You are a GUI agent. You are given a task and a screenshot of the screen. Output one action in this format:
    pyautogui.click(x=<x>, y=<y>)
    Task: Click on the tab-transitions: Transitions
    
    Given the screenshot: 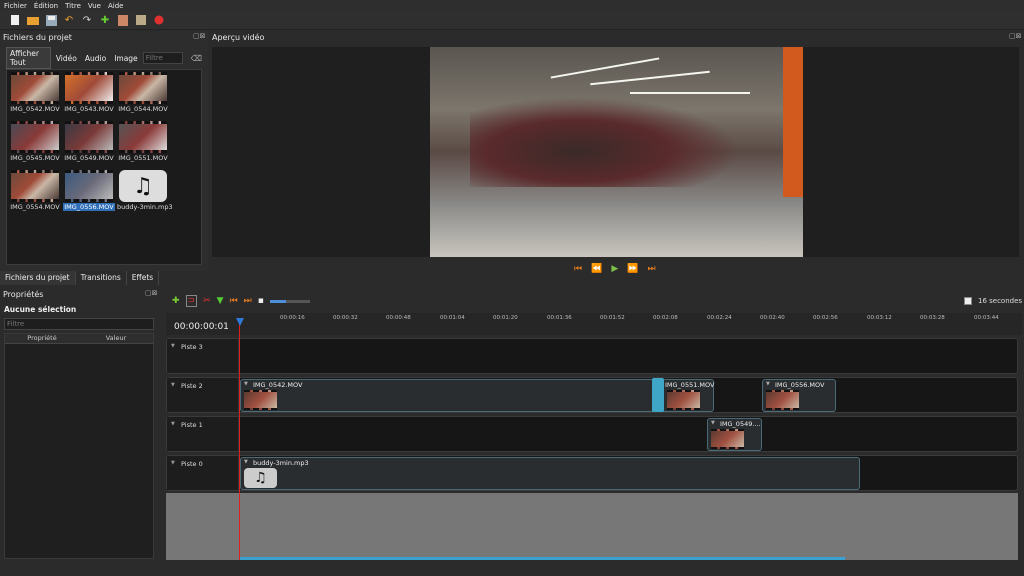 What is the action you would take?
    pyautogui.click(x=101, y=278)
    